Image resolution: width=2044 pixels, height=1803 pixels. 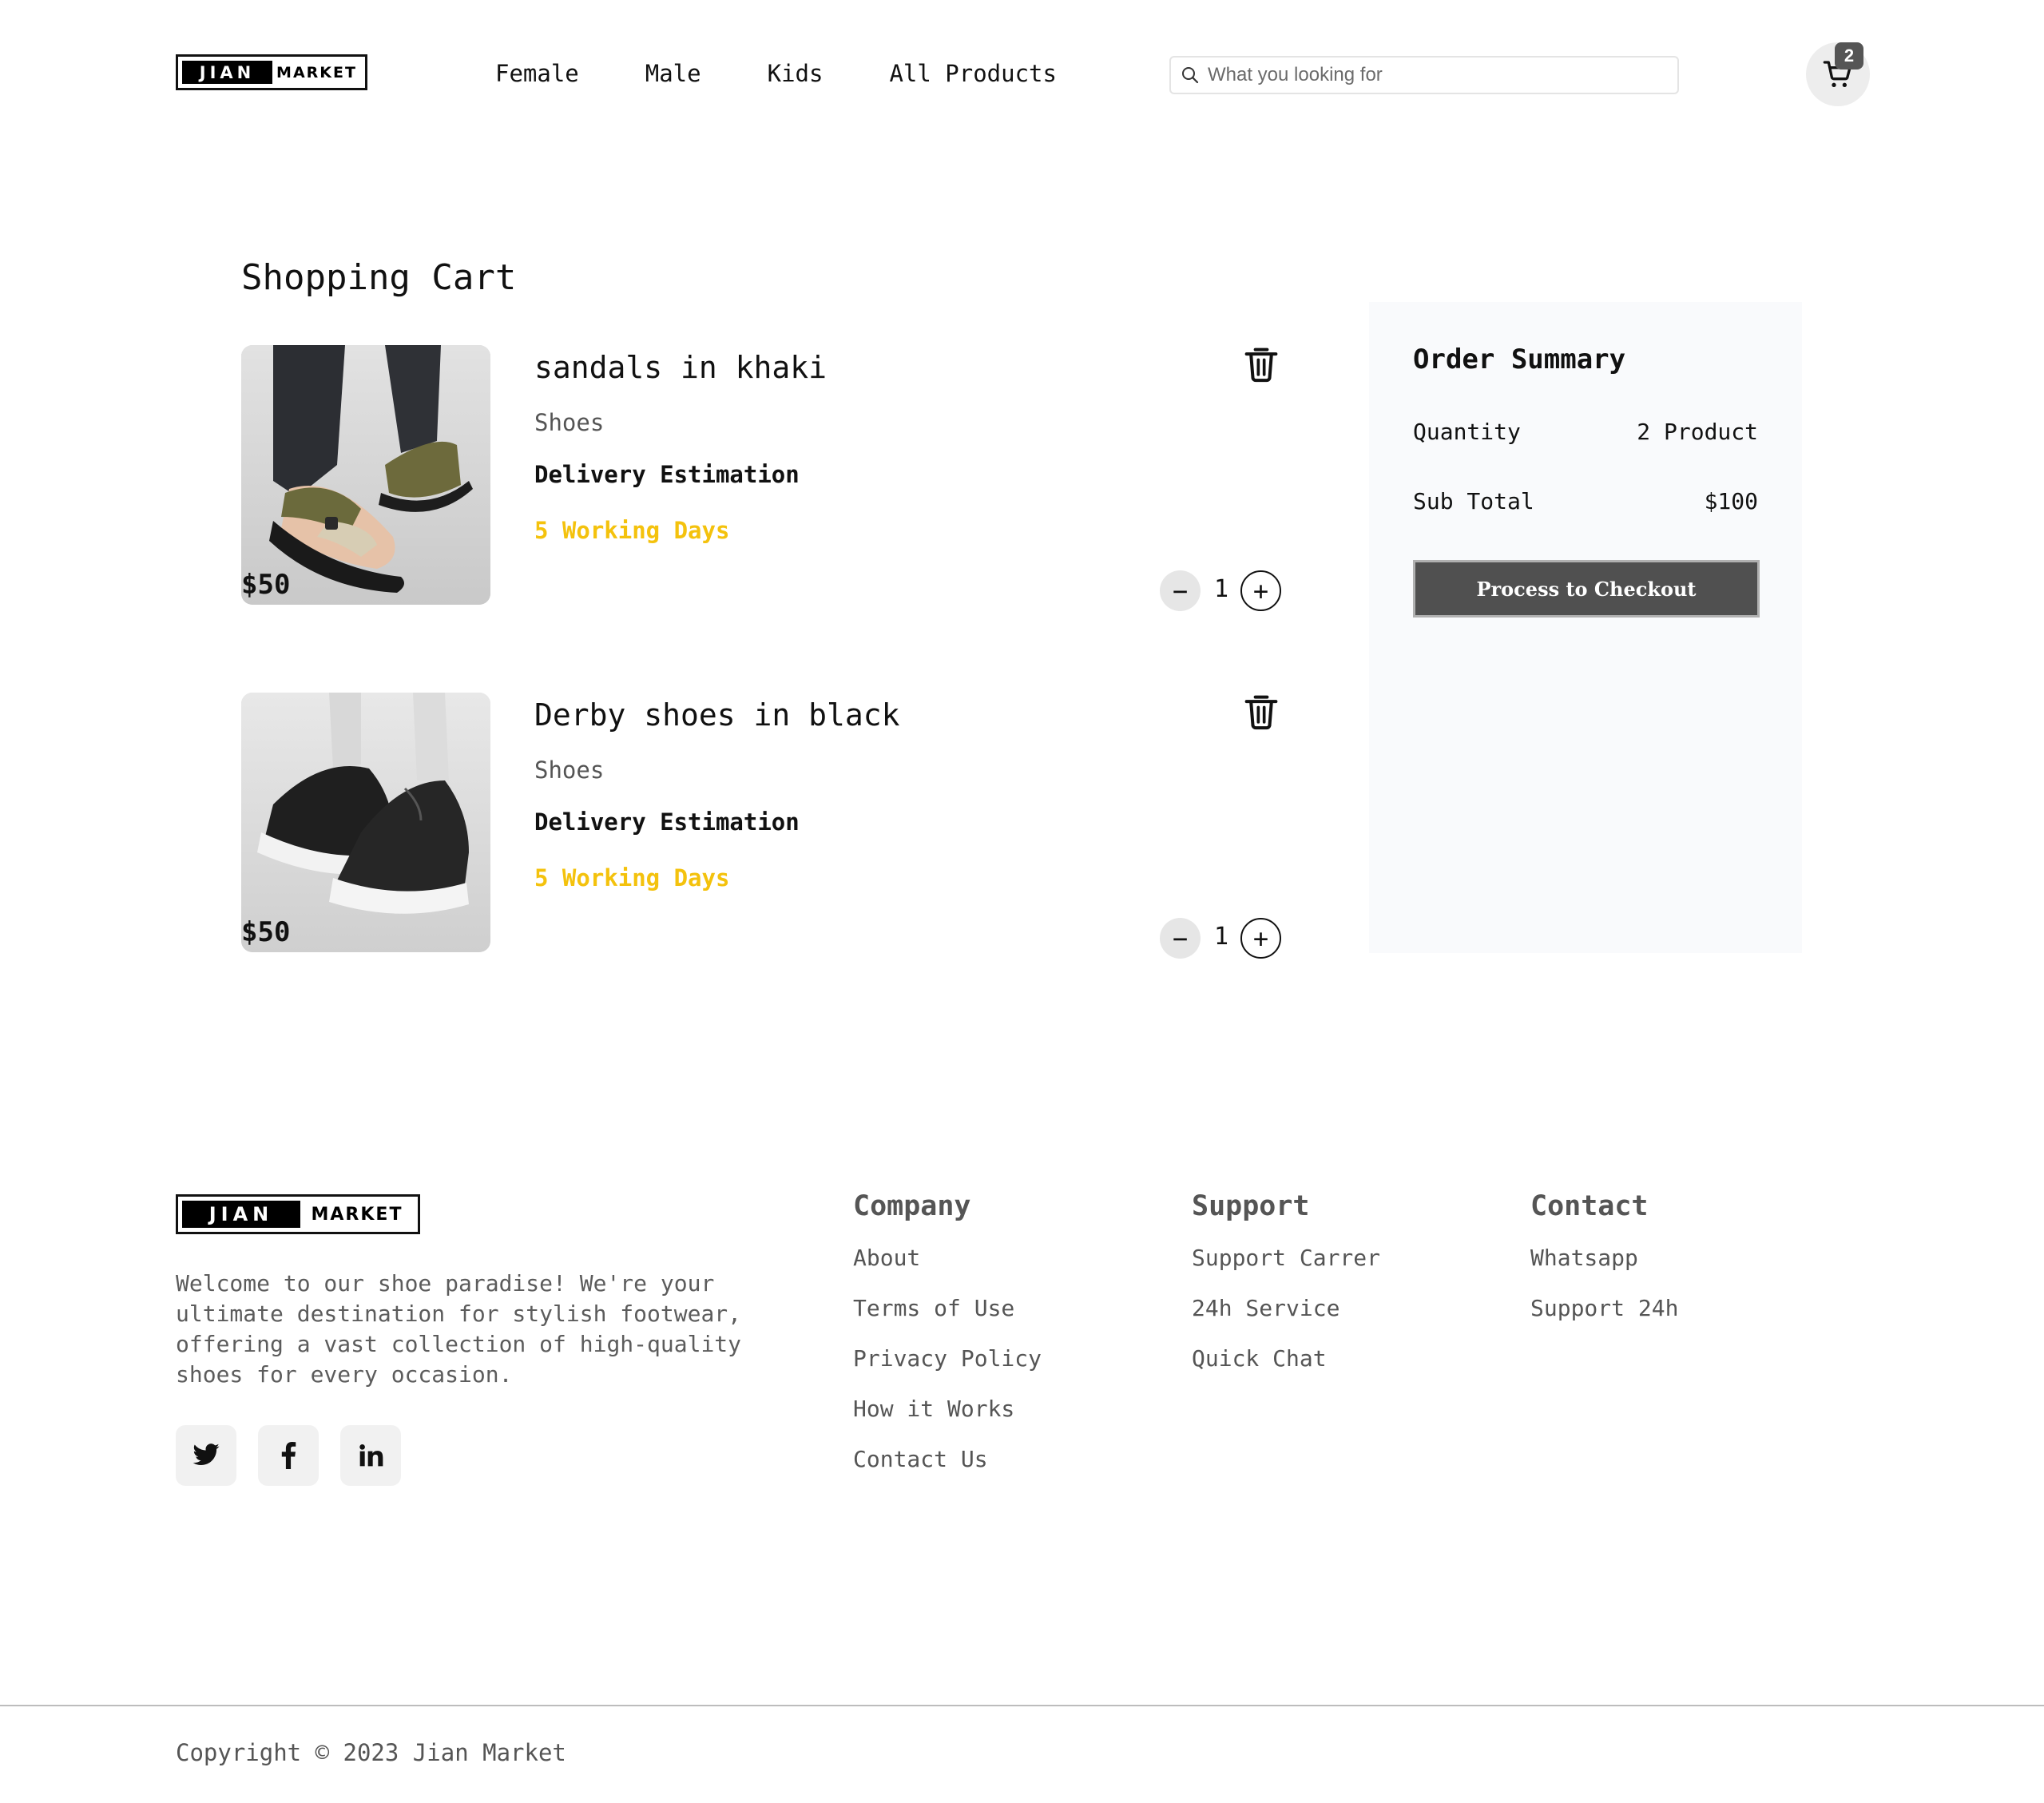 I want to click on linkedin-button, so click(x=370, y=1455).